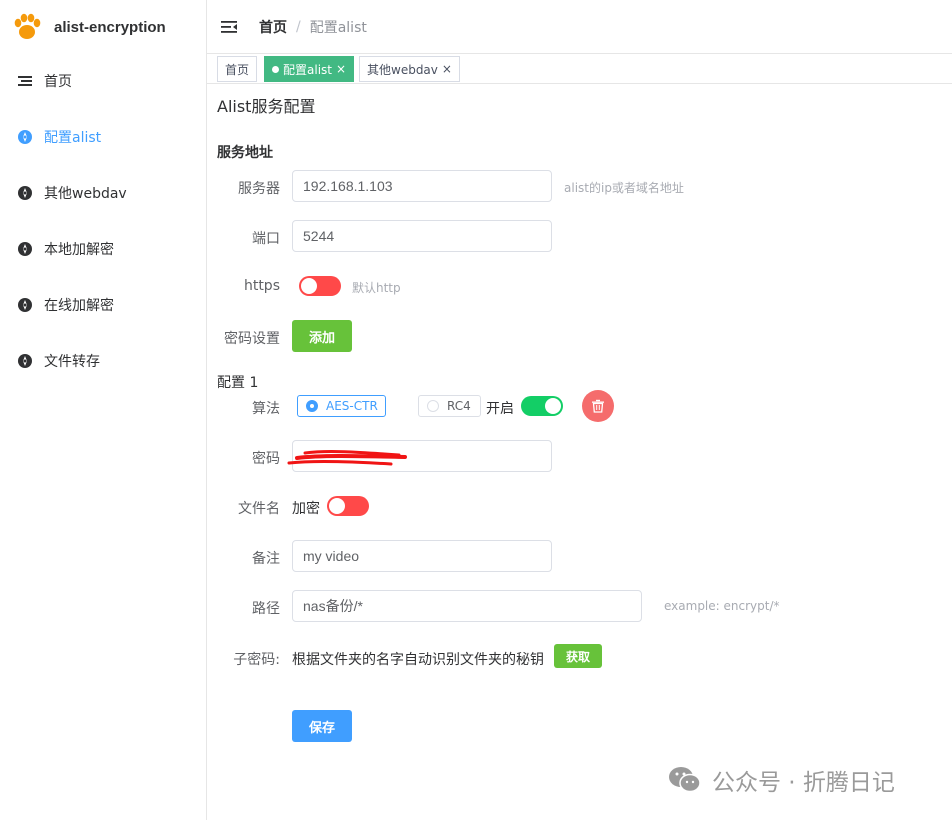  I want to click on tab-label: 首页, so click(237, 69).